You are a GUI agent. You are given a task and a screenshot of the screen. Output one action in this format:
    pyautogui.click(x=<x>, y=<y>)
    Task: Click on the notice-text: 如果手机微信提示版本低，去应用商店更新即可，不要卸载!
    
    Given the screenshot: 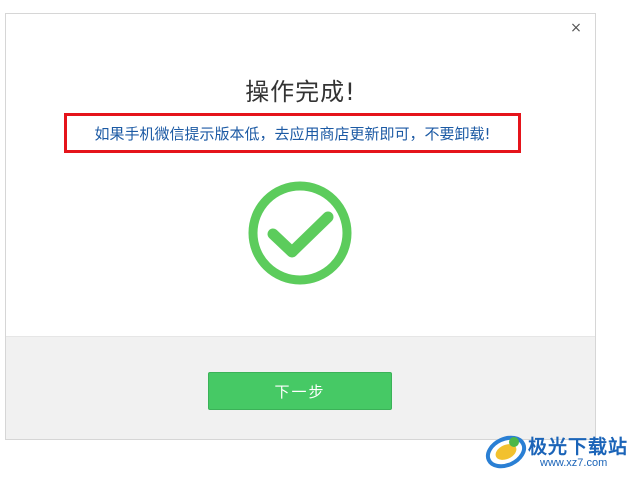 What is the action you would take?
    pyautogui.click(x=292, y=133)
    